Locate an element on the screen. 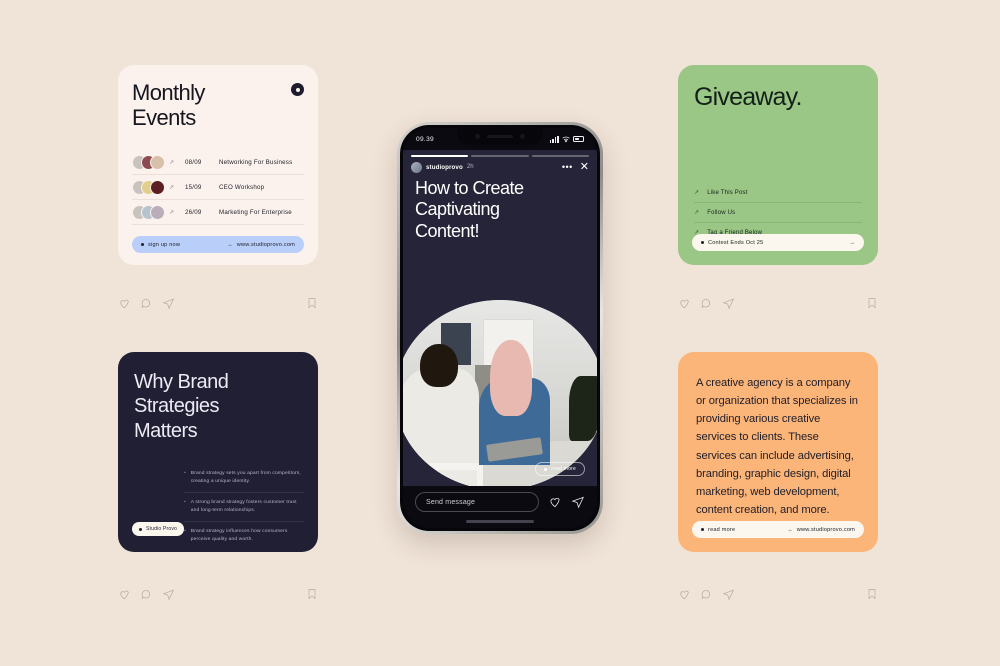 The height and width of the screenshot is (666, 1000). action-group-right is located at coordinates (872, 594).